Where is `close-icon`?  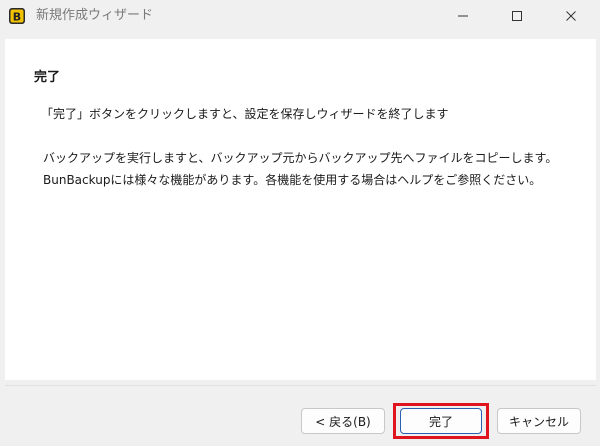
close-icon is located at coordinates (571, 16).